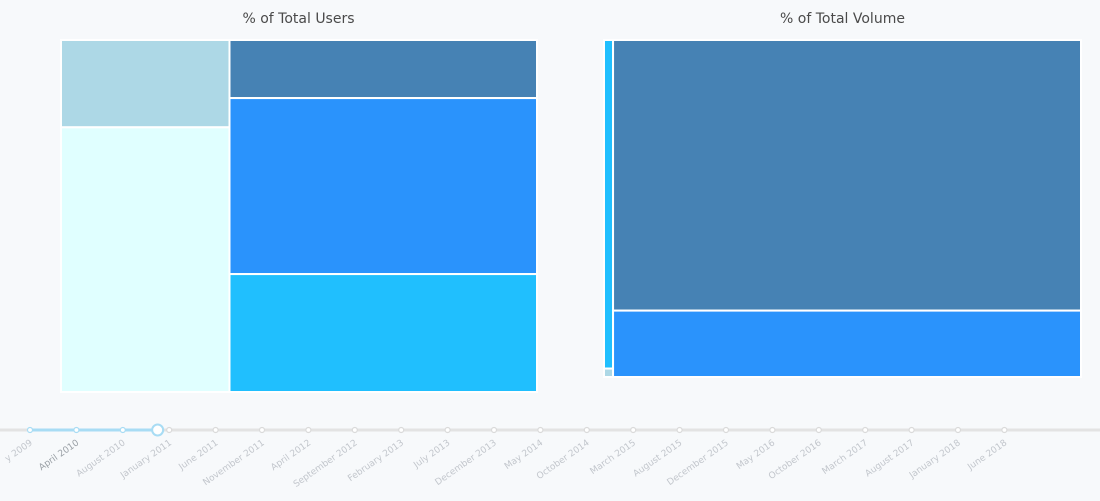 The image size is (1100, 501). What do you see at coordinates (146, 459) in the screenshot?
I see `timeline-label: January 2011` at bounding box center [146, 459].